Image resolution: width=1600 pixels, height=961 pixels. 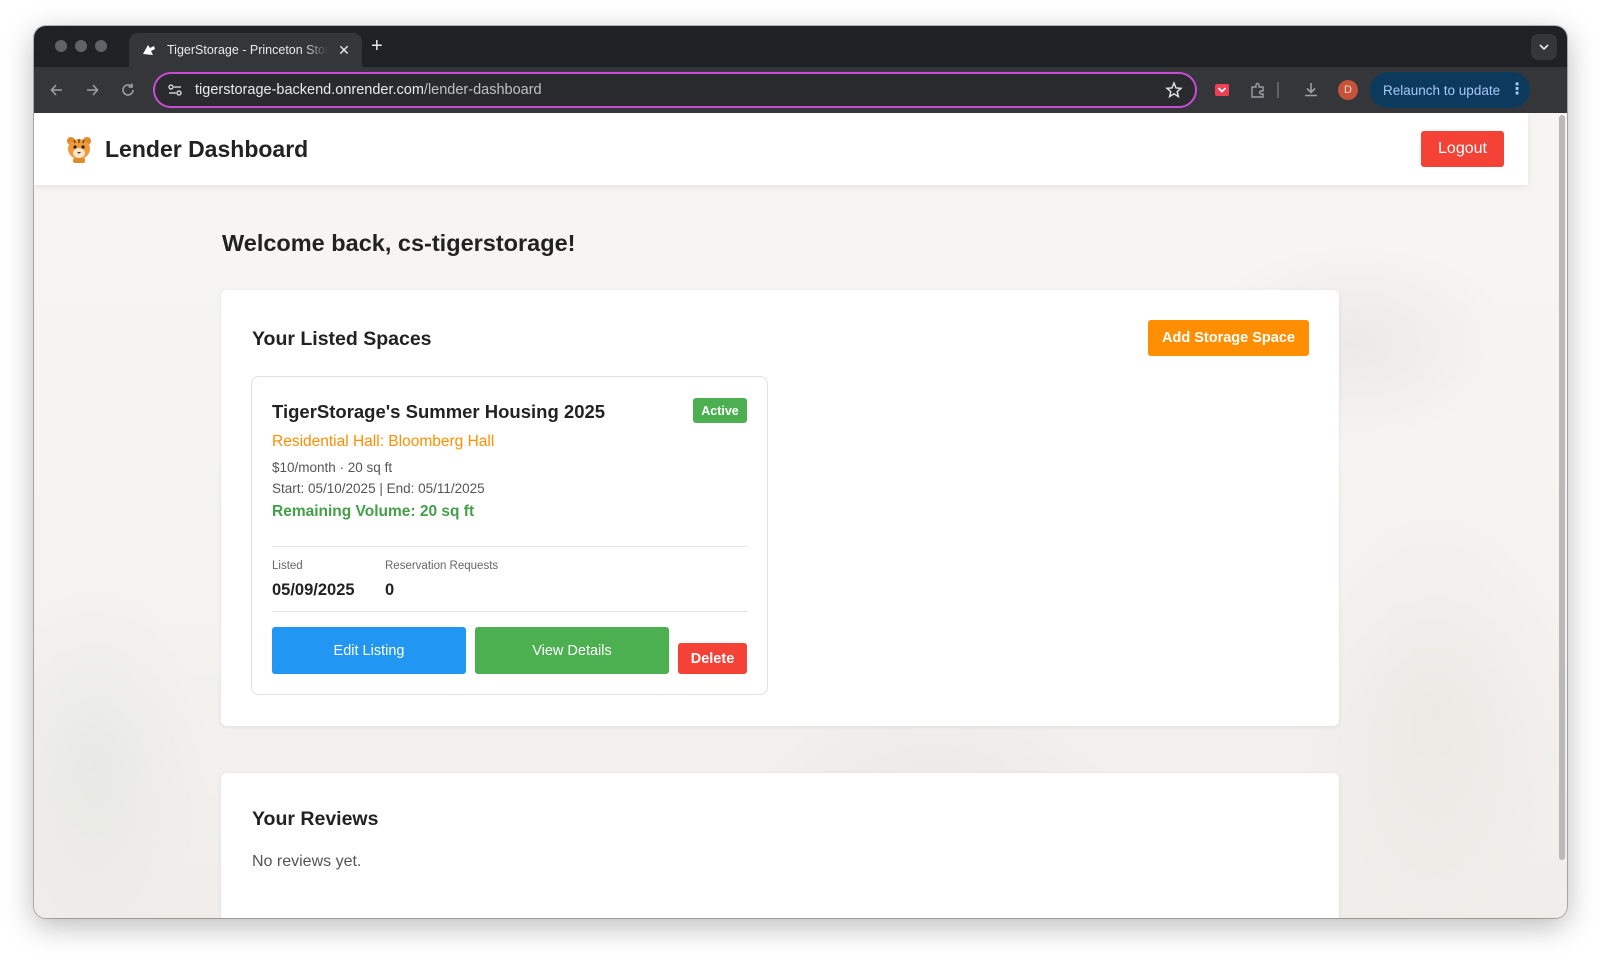 I want to click on tiger-logo-icon, so click(x=79, y=150).